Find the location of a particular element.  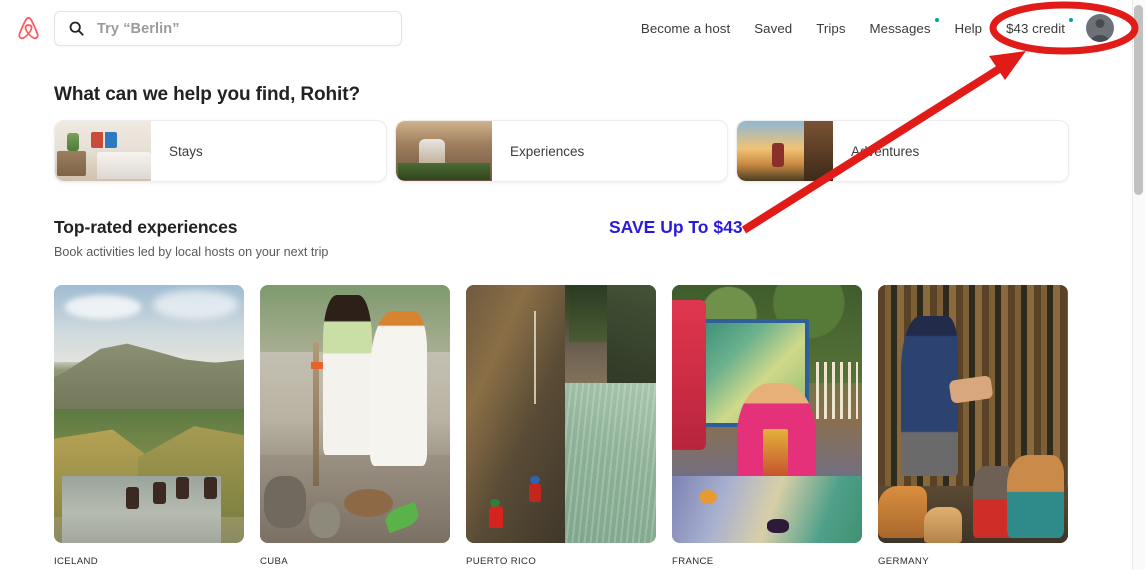

nav-label: Help is located at coordinates (968, 28).